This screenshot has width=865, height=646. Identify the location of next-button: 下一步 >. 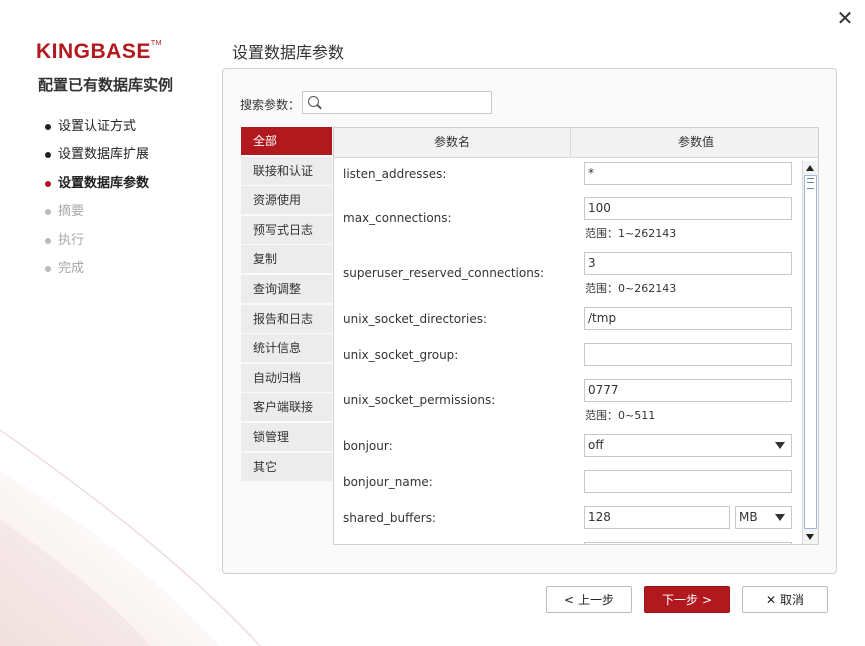
(687, 599).